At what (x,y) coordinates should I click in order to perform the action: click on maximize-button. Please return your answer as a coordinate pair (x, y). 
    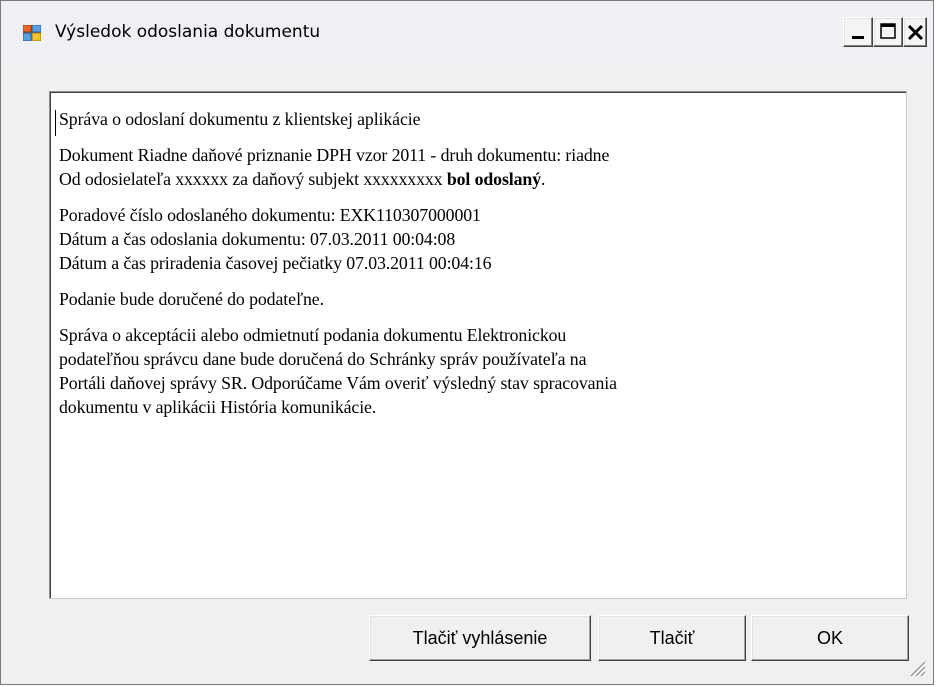
    Looking at the image, I should click on (888, 32).